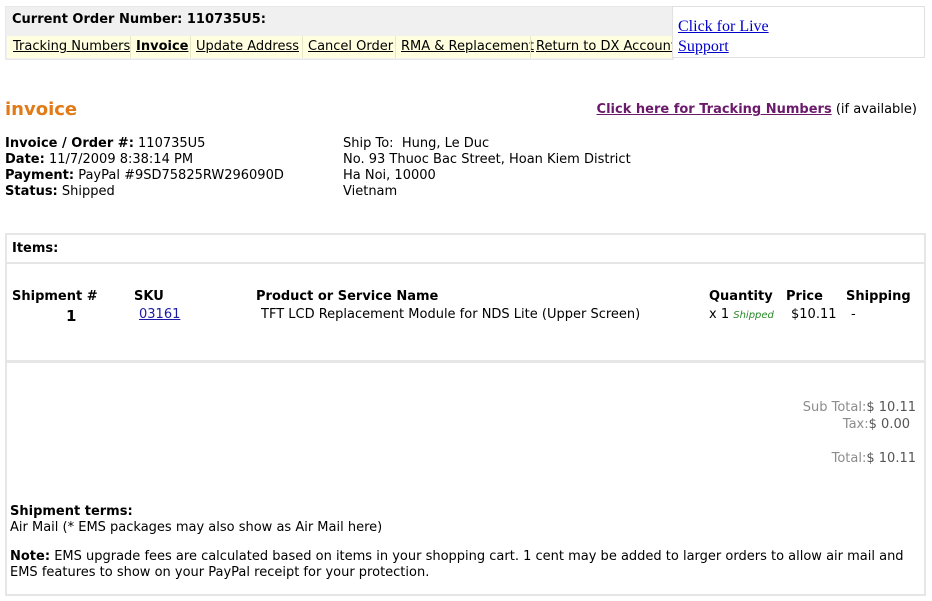 The width and height of the screenshot is (932, 601). Describe the element at coordinates (41, 109) in the screenshot. I see `page-title: invoice` at that location.